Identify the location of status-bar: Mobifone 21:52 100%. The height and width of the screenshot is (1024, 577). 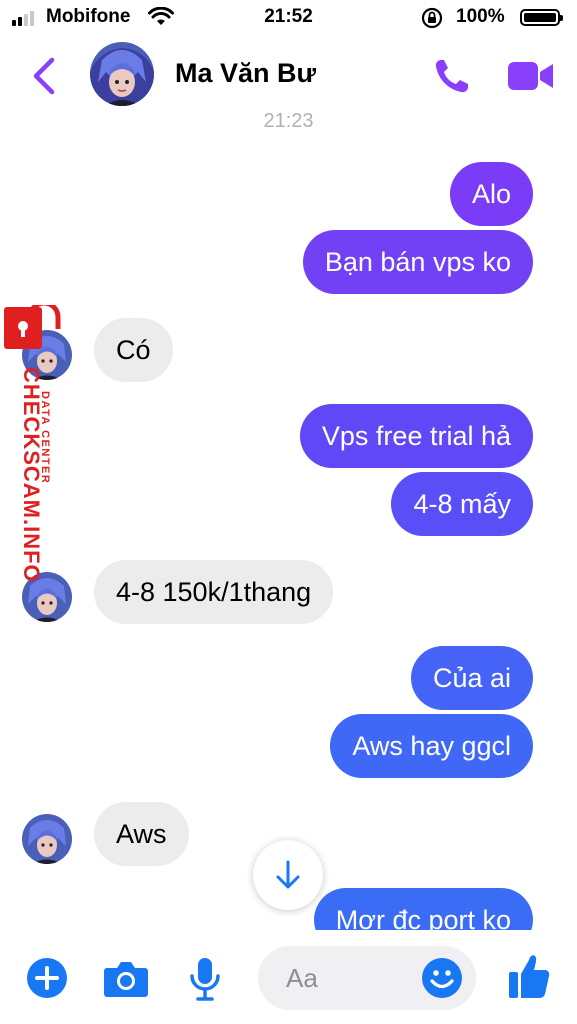
(288, 18).